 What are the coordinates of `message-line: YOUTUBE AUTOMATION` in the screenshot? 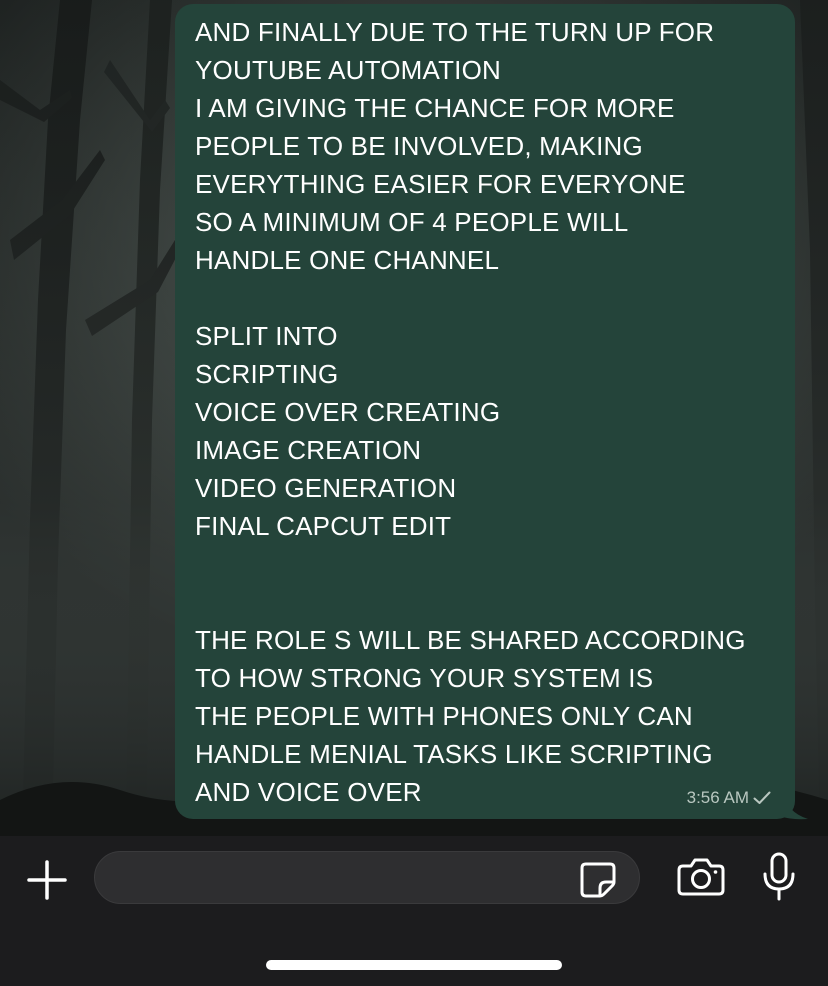 It's located at (348, 70).